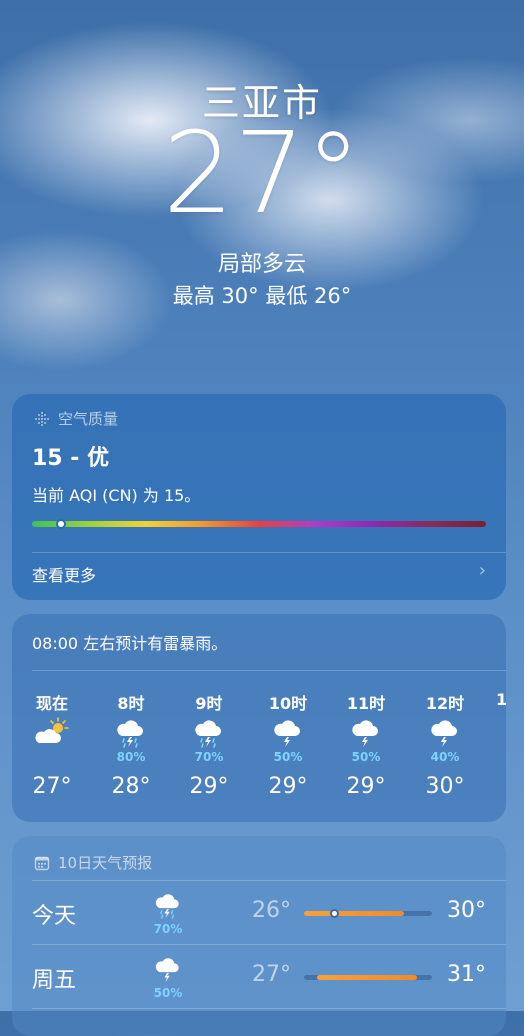 This screenshot has height=1036, width=524. What do you see at coordinates (209, 703) in the screenshot?
I see `hour-time: 9时` at bounding box center [209, 703].